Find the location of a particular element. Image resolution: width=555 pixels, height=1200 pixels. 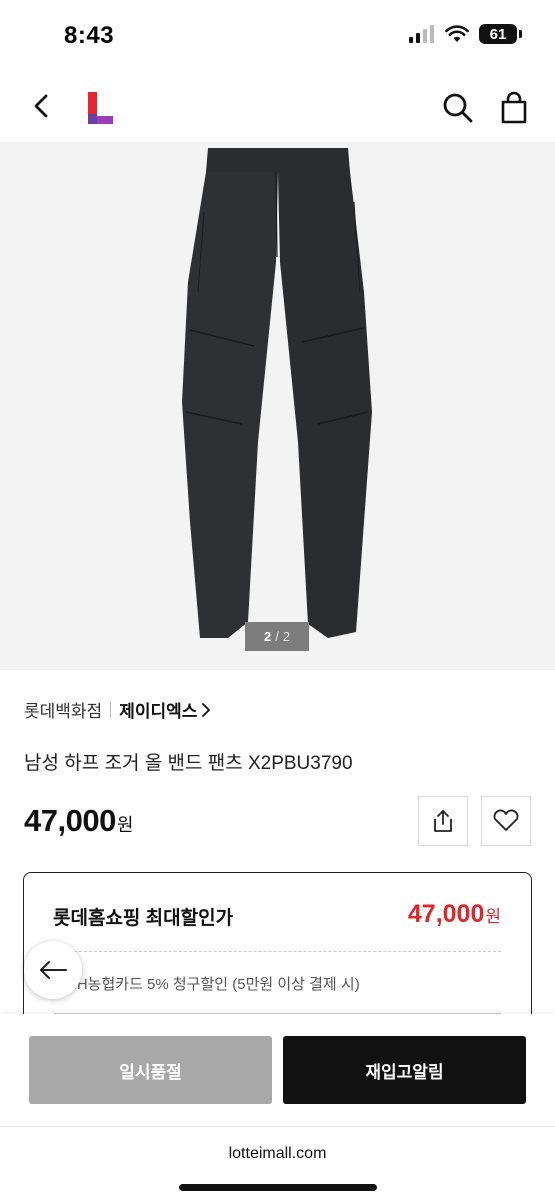

brand-breadcrumb: 롯데백화점 제이디엑스 is located at coordinates (117, 709).